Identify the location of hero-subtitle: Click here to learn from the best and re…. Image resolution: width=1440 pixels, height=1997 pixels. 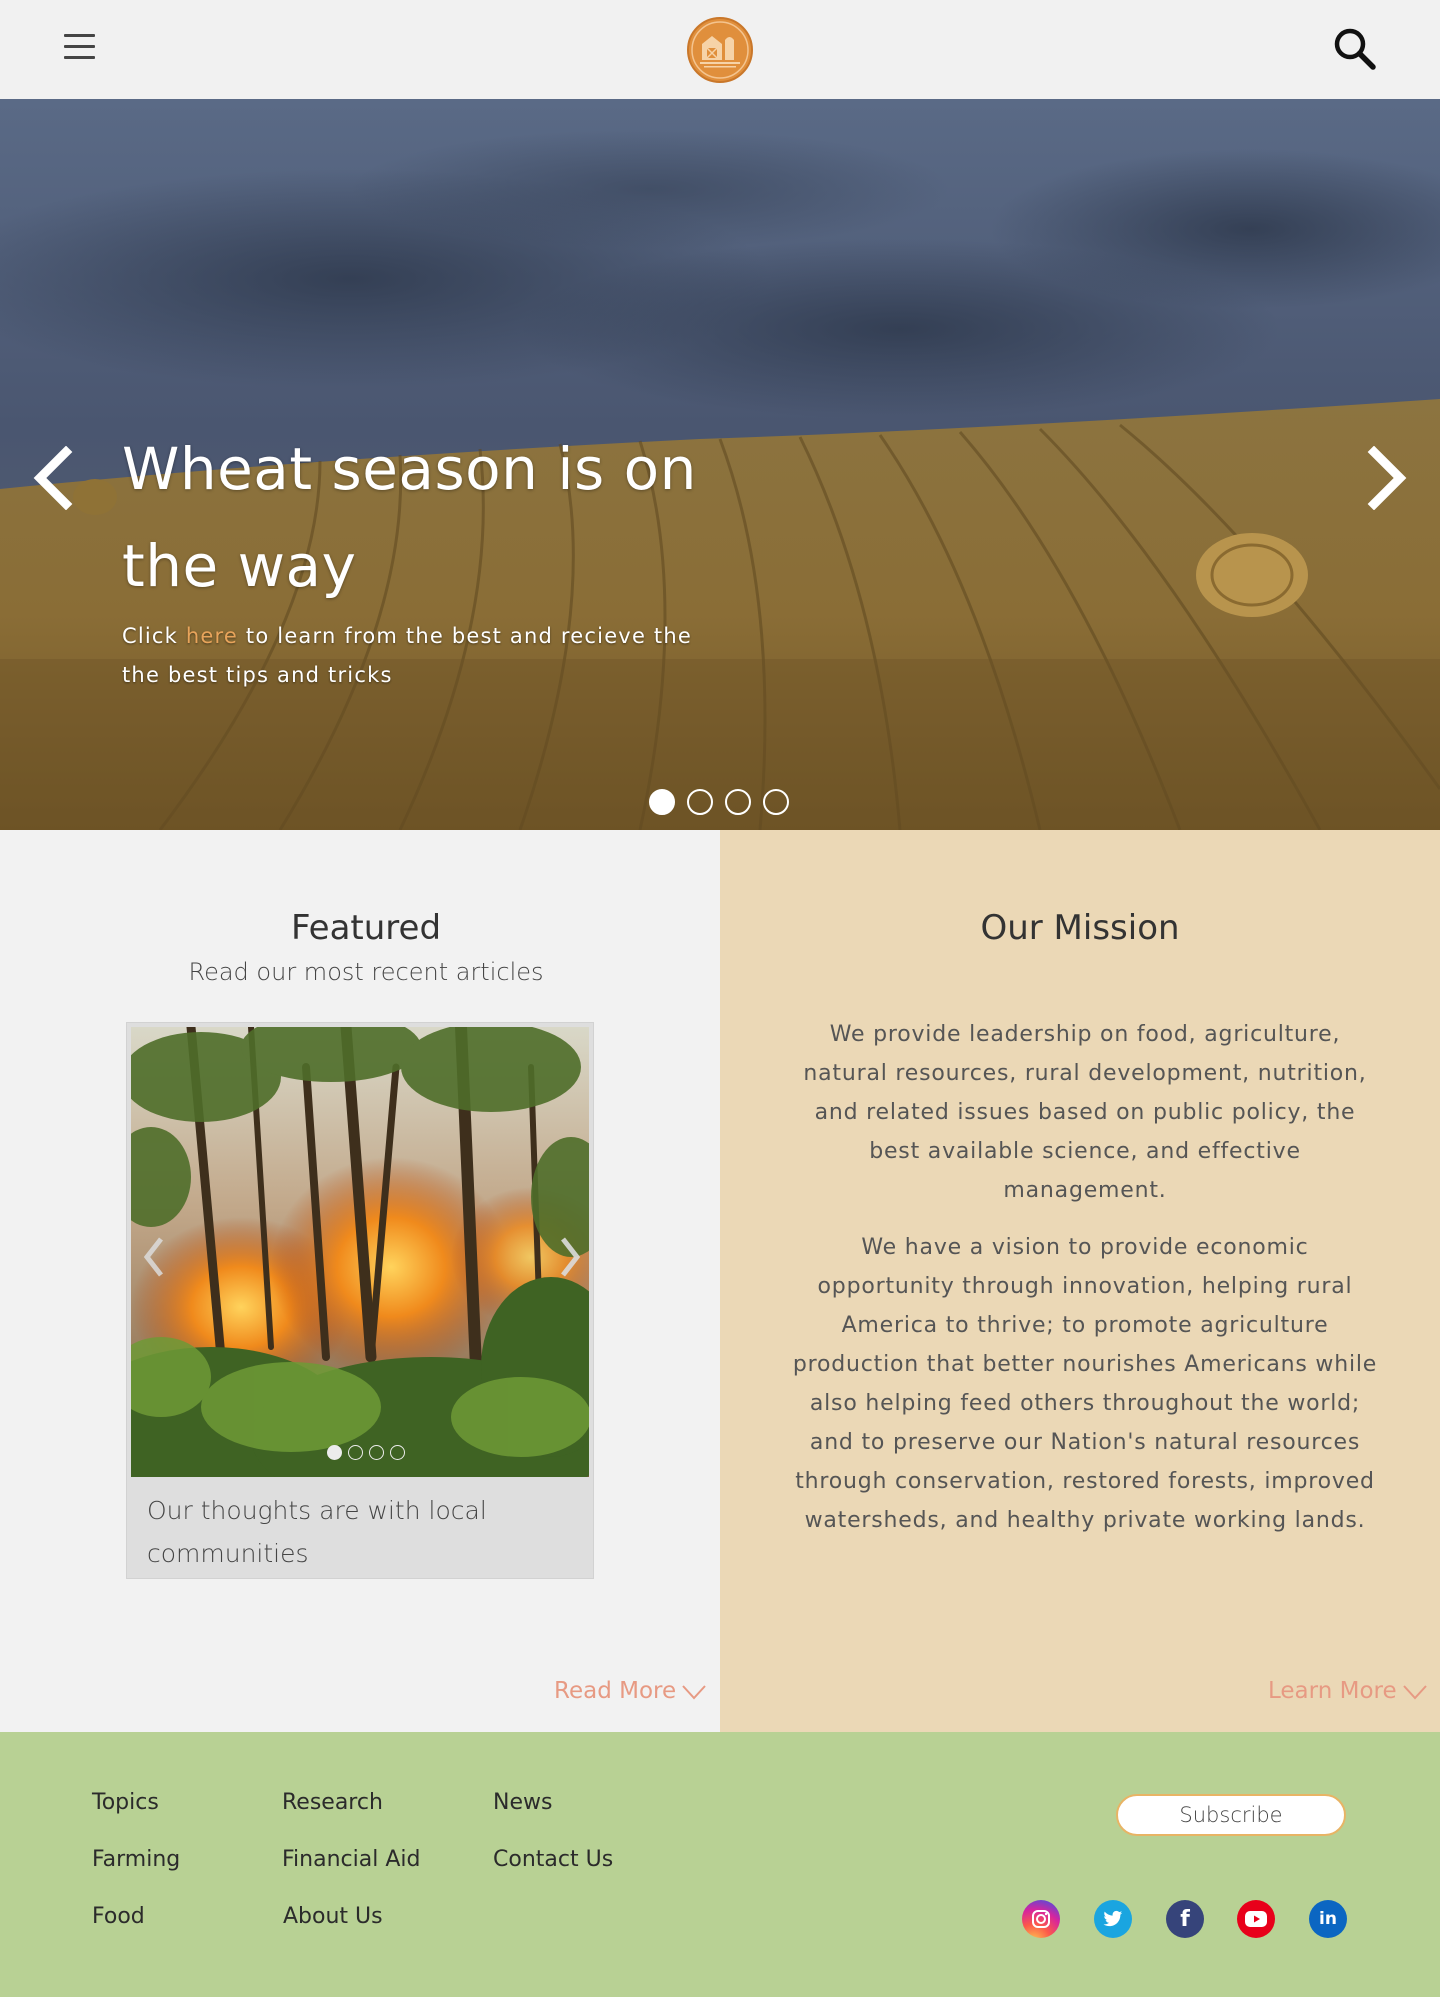
(422, 656).